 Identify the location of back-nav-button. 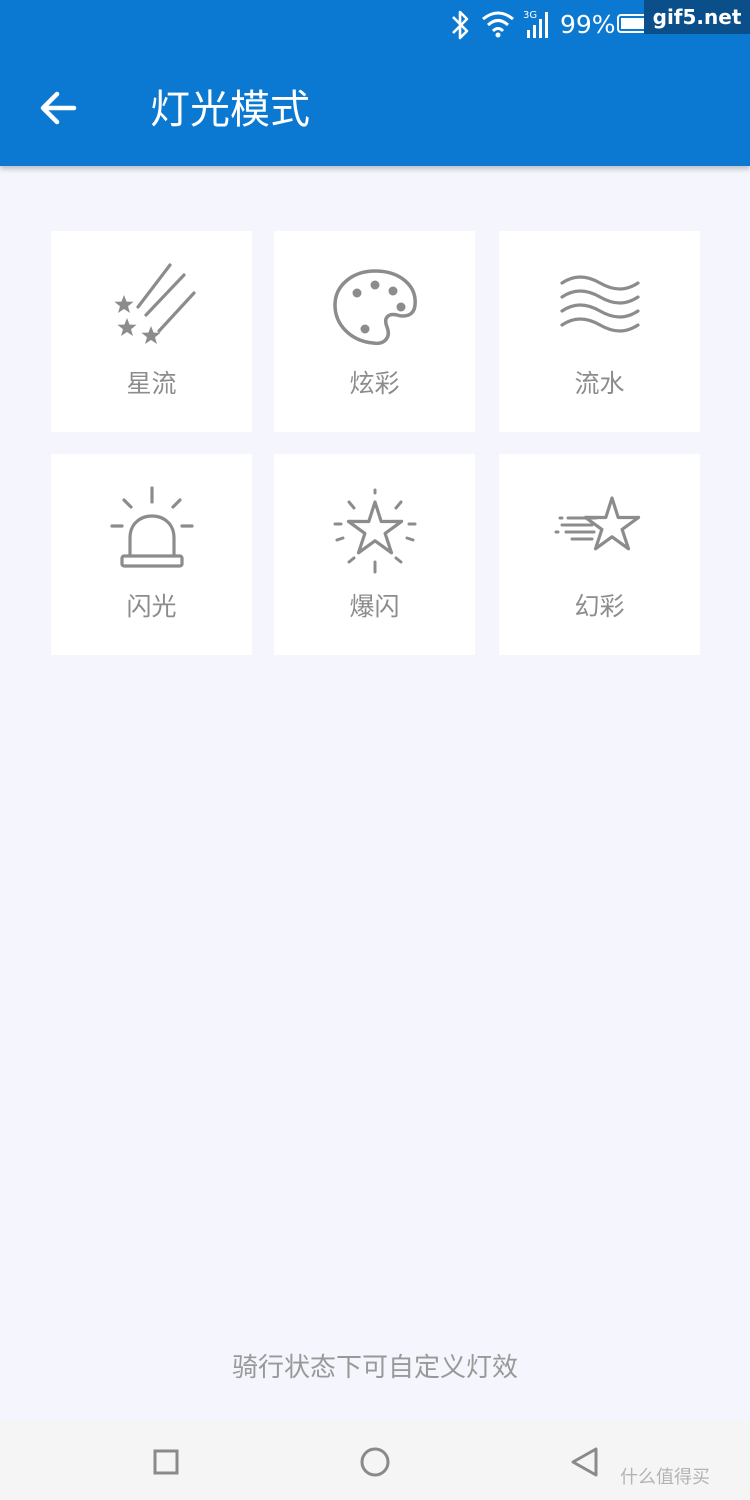
(585, 1462).